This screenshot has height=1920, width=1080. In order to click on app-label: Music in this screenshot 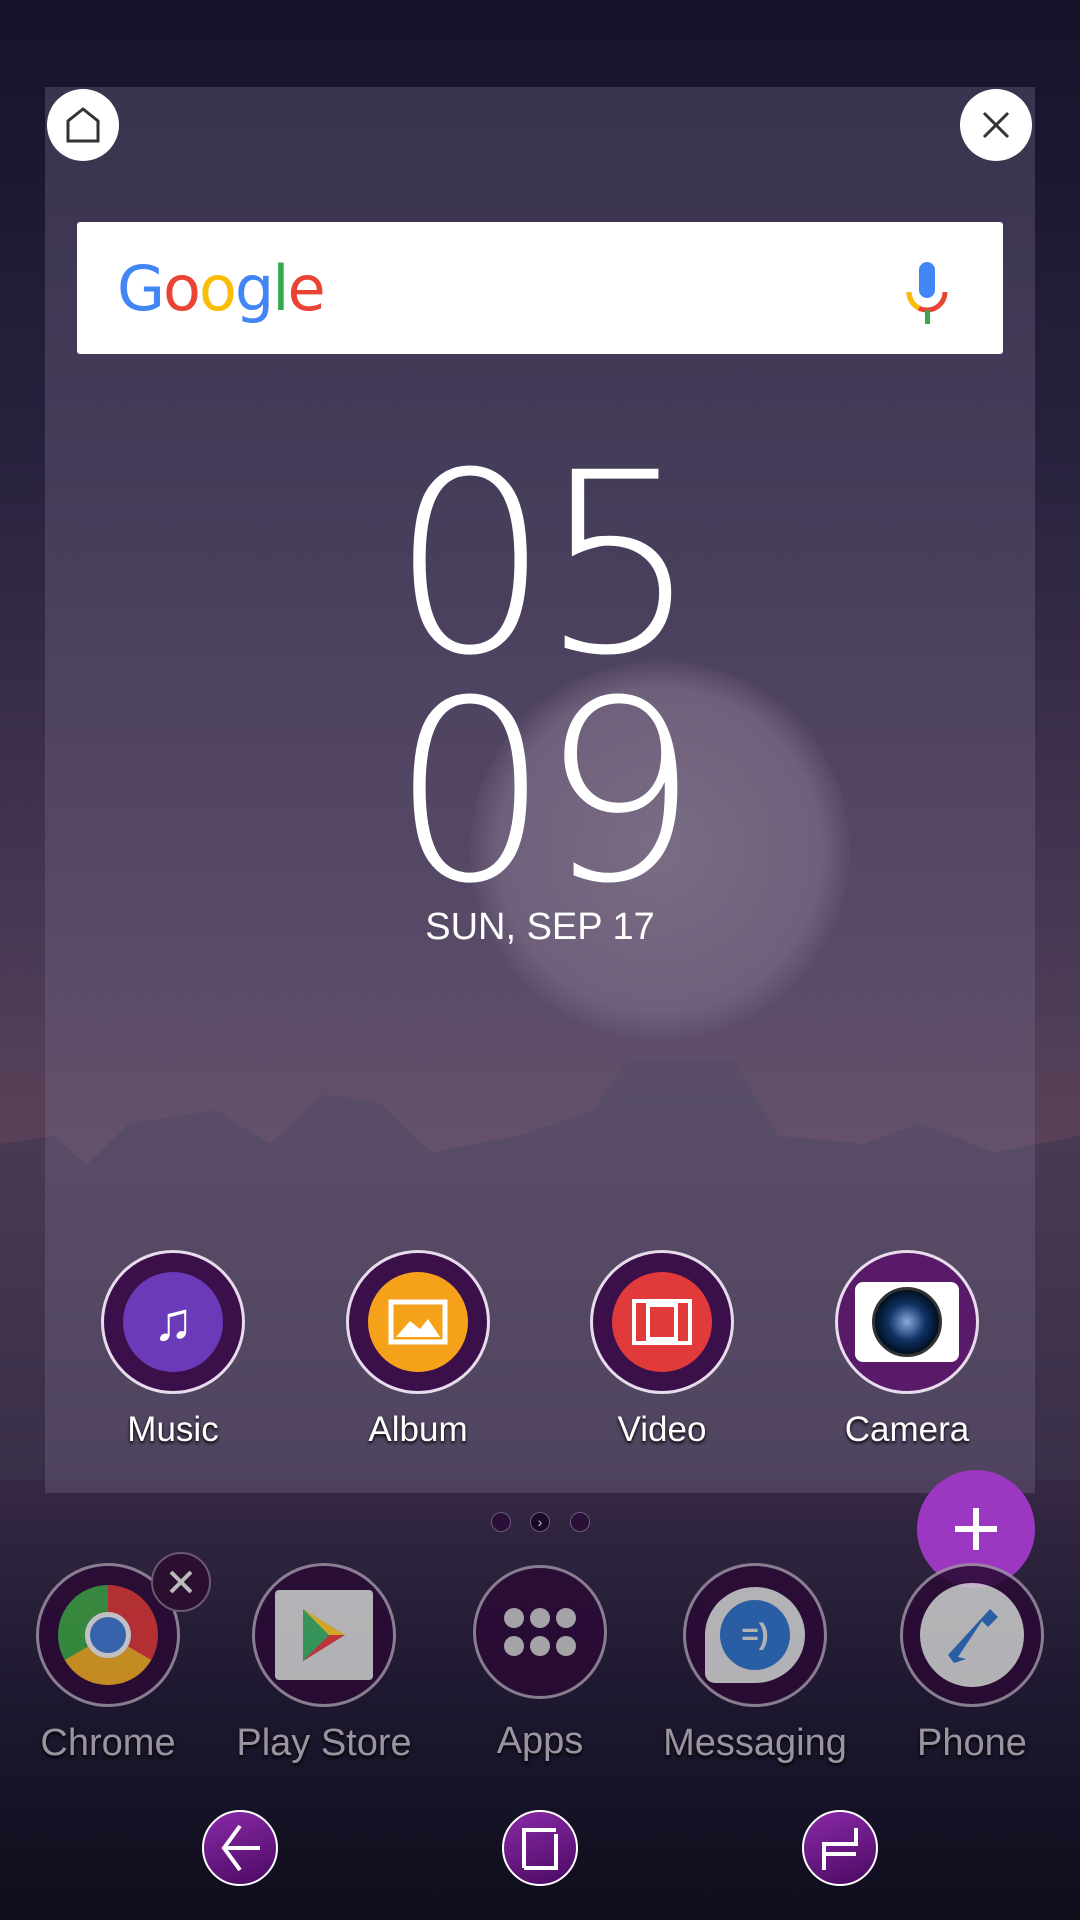, I will do `click(173, 1429)`.